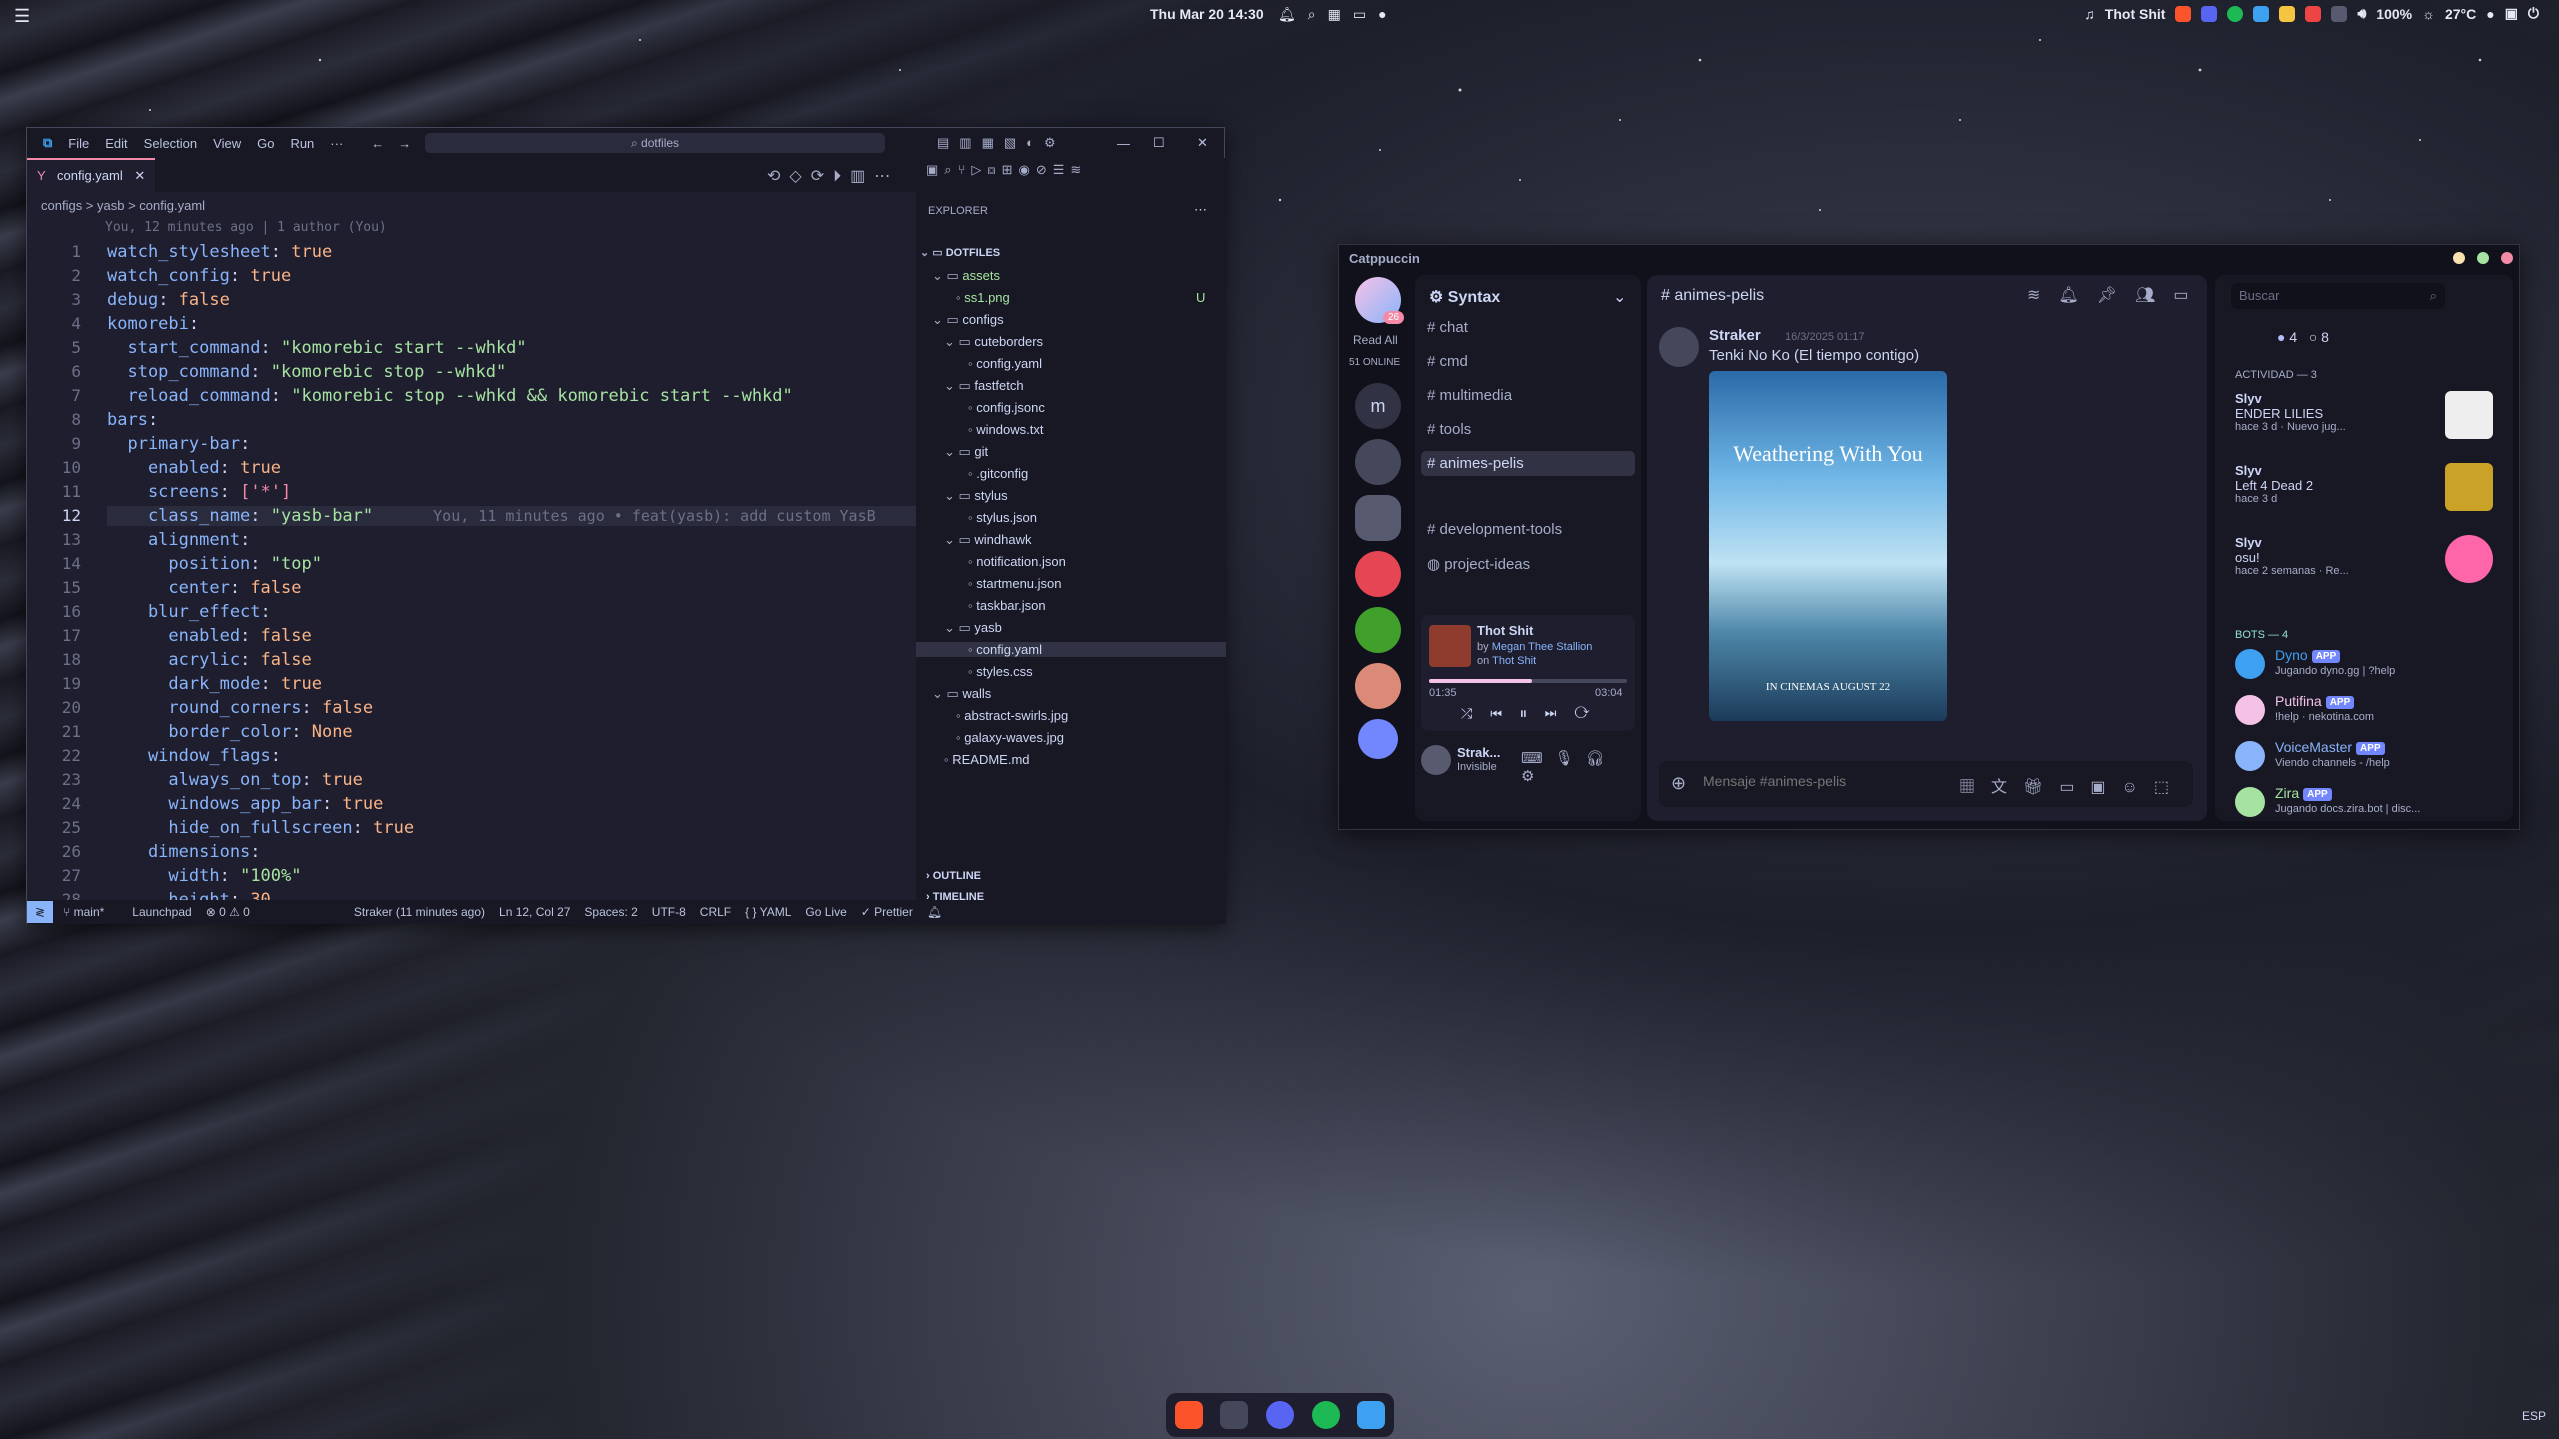 This screenshot has width=2559, height=1439. Describe the element at coordinates (966, 276) in the screenshot. I see `tree-item: ⌄ ▭ assets` at that location.